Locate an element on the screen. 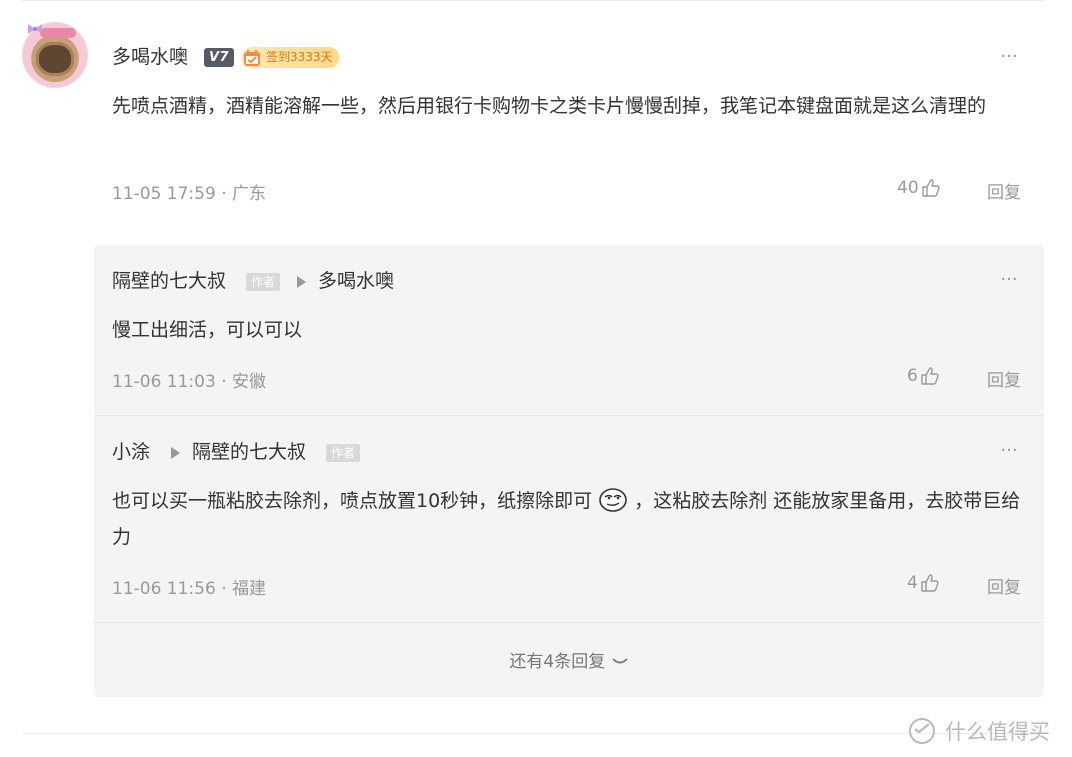 This screenshot has height=757, width=1072. reply-time-location: 11-06 11:03 · 安徽 is located at coordinates (189, 382).